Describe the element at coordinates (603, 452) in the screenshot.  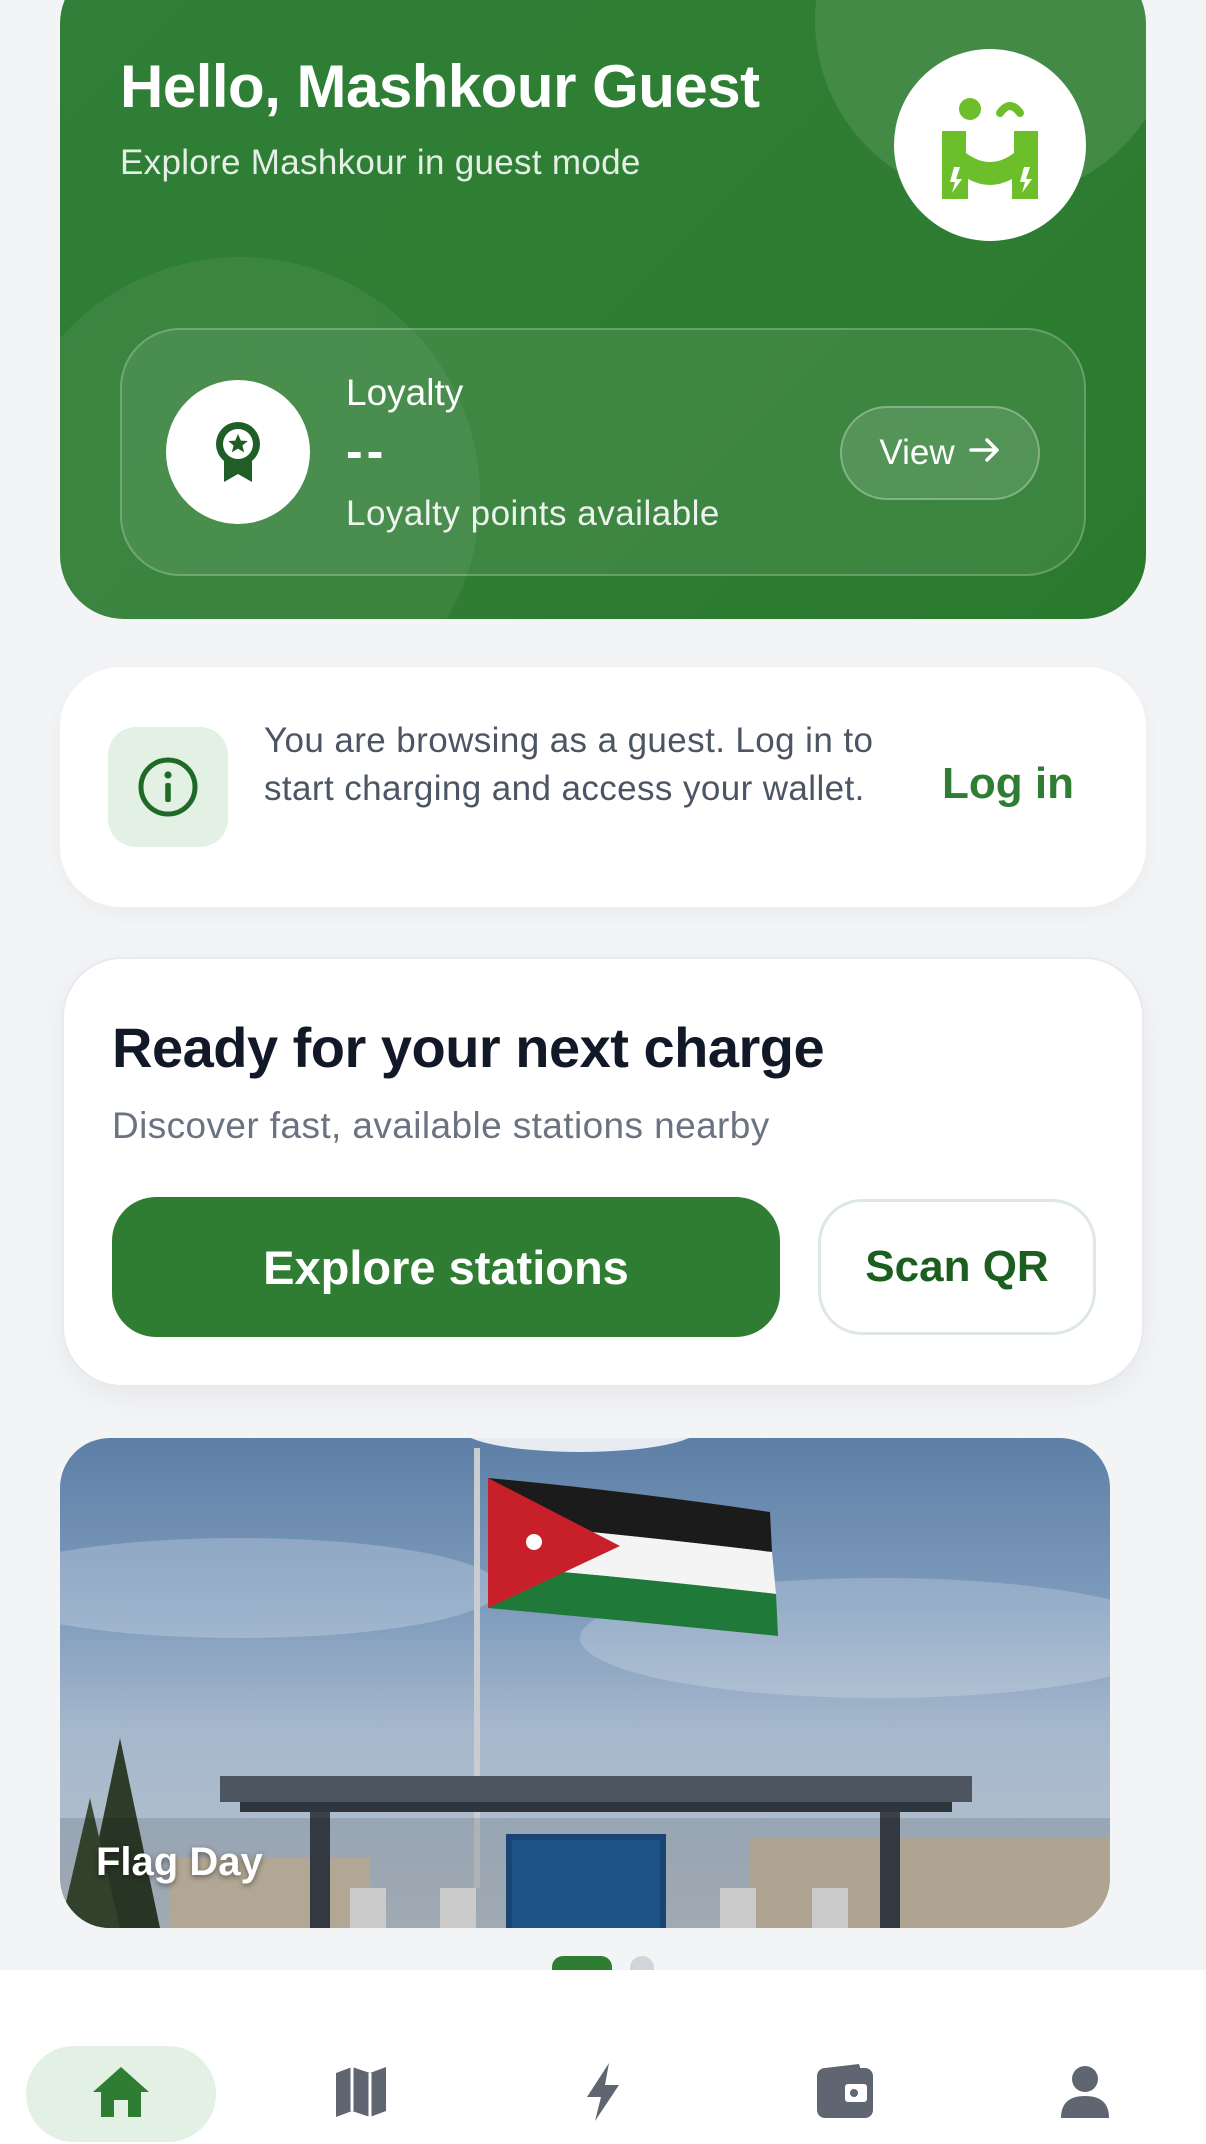
I see `loyalty-panel: Loyalty -- Loyalty points available View` at that location.